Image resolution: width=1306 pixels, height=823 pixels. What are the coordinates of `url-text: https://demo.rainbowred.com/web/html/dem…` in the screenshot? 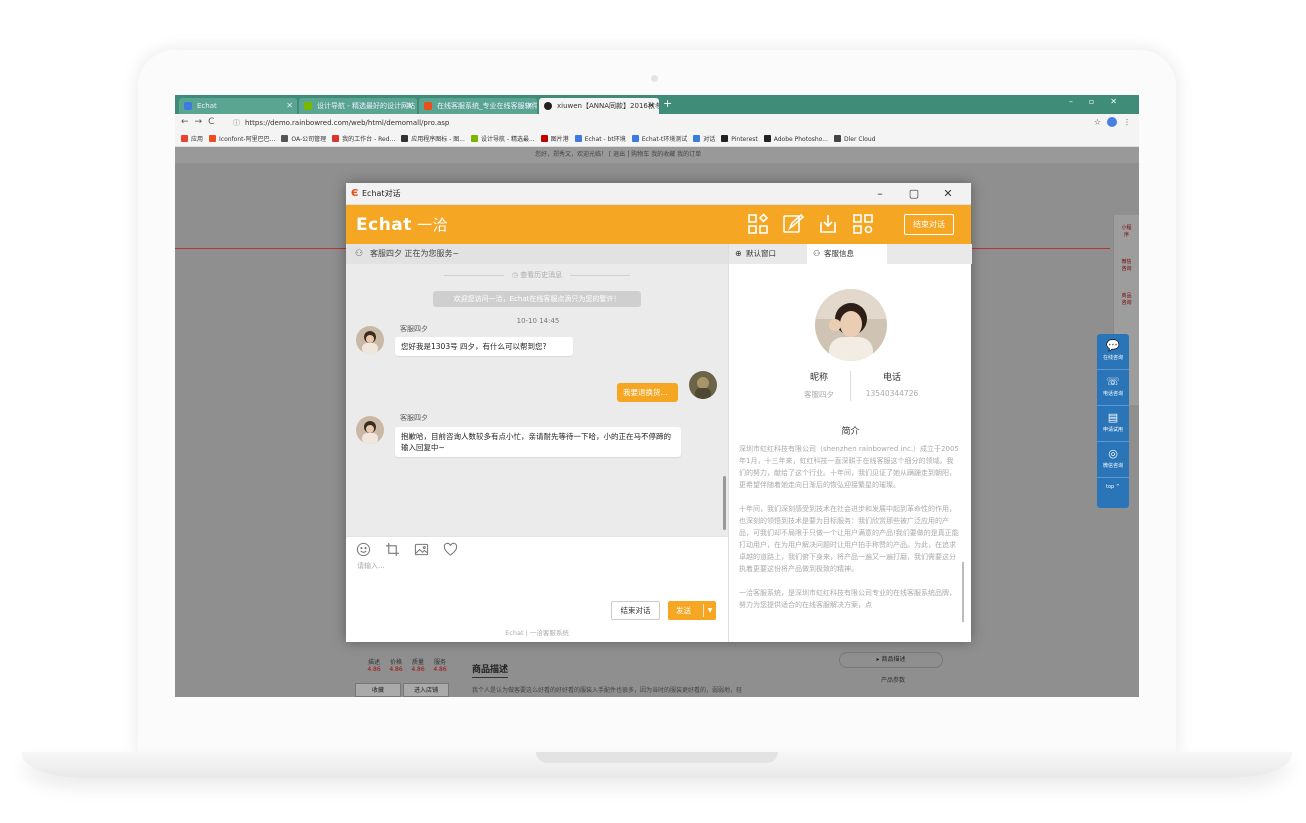 It's located at (347, 123).